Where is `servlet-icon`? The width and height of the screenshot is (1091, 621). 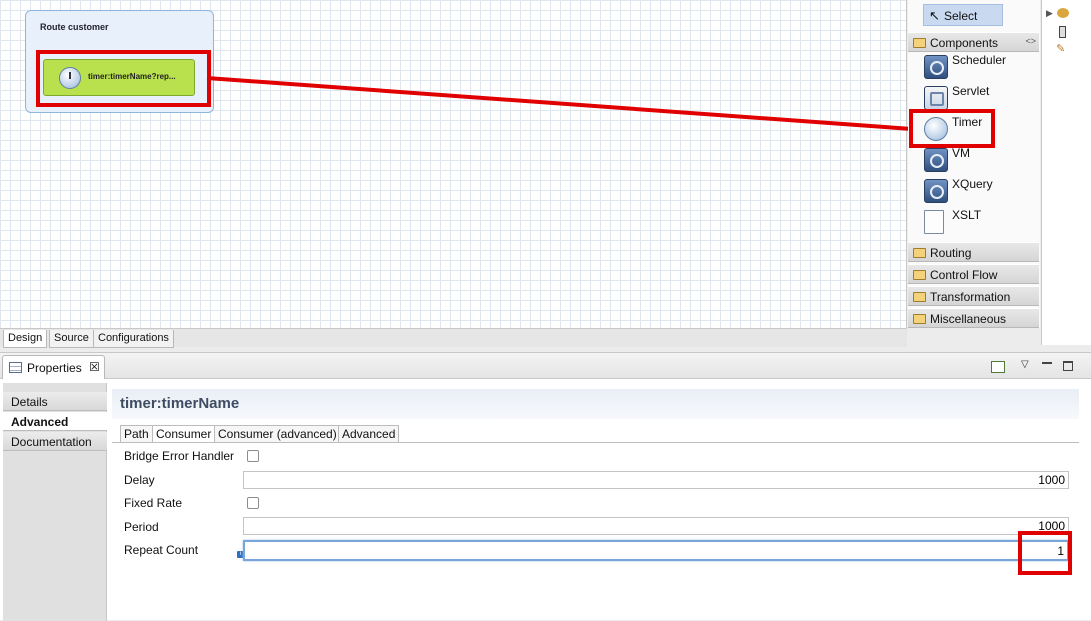
servlet-icon is located at coordinates (936, 98).